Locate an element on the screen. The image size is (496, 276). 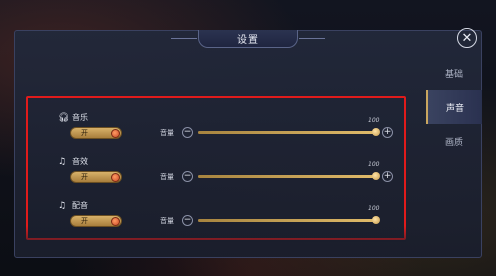
close-button: ✕ is located at coordinates (467, 38).